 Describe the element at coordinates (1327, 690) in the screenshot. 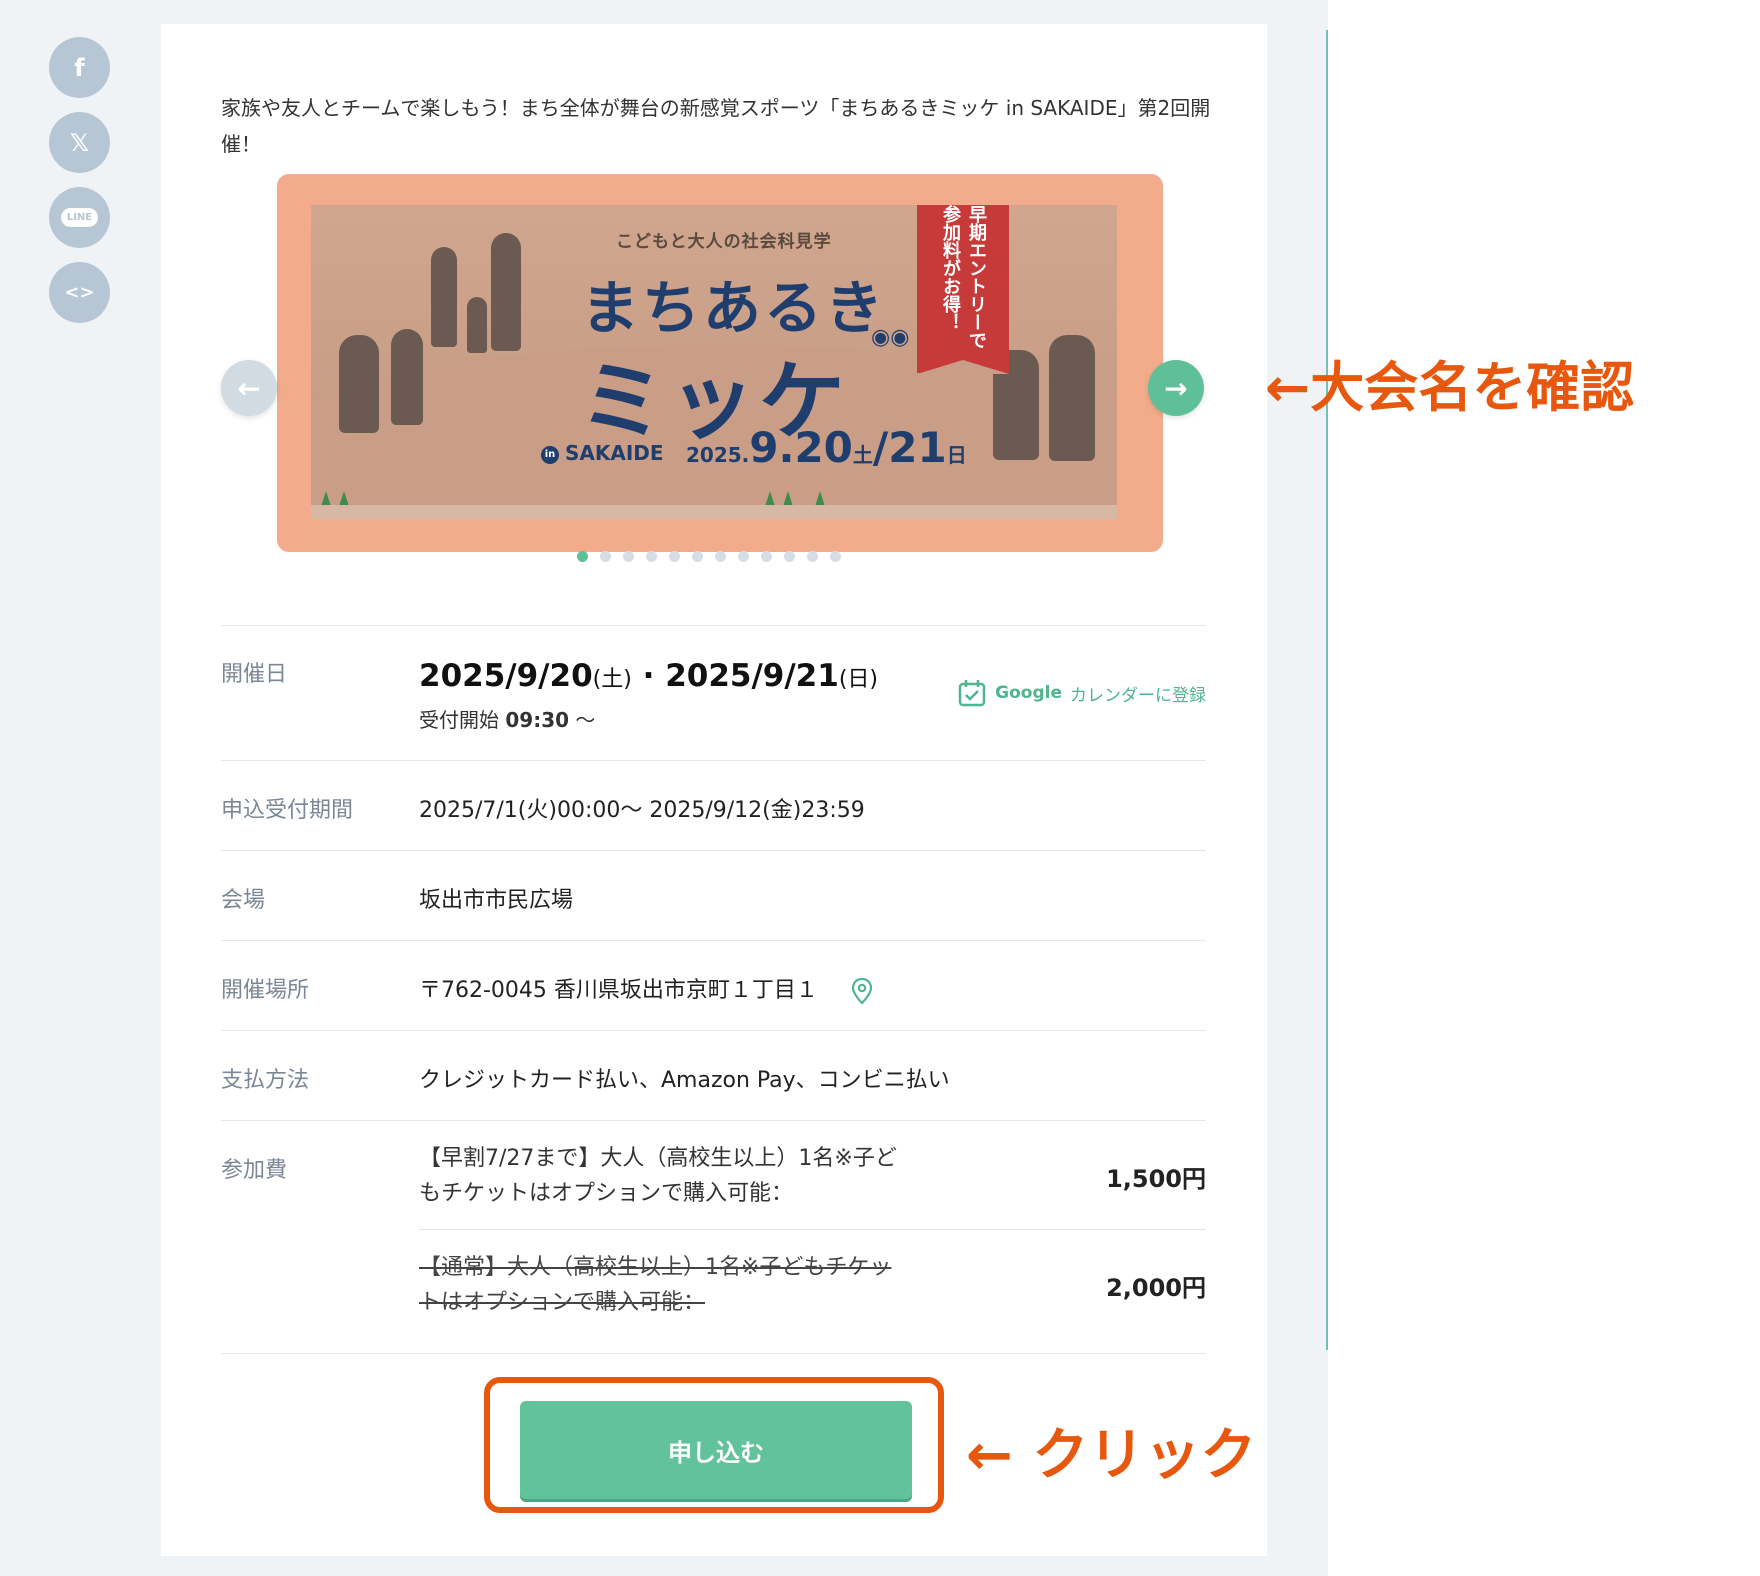

I see `right-edge-line` at that location.